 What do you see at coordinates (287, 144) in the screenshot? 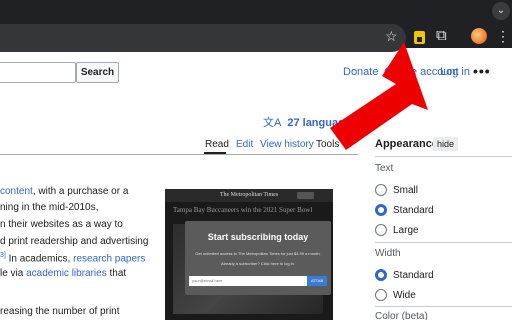
I see `tab-view-history: View history` at bounding box center [287, 144].